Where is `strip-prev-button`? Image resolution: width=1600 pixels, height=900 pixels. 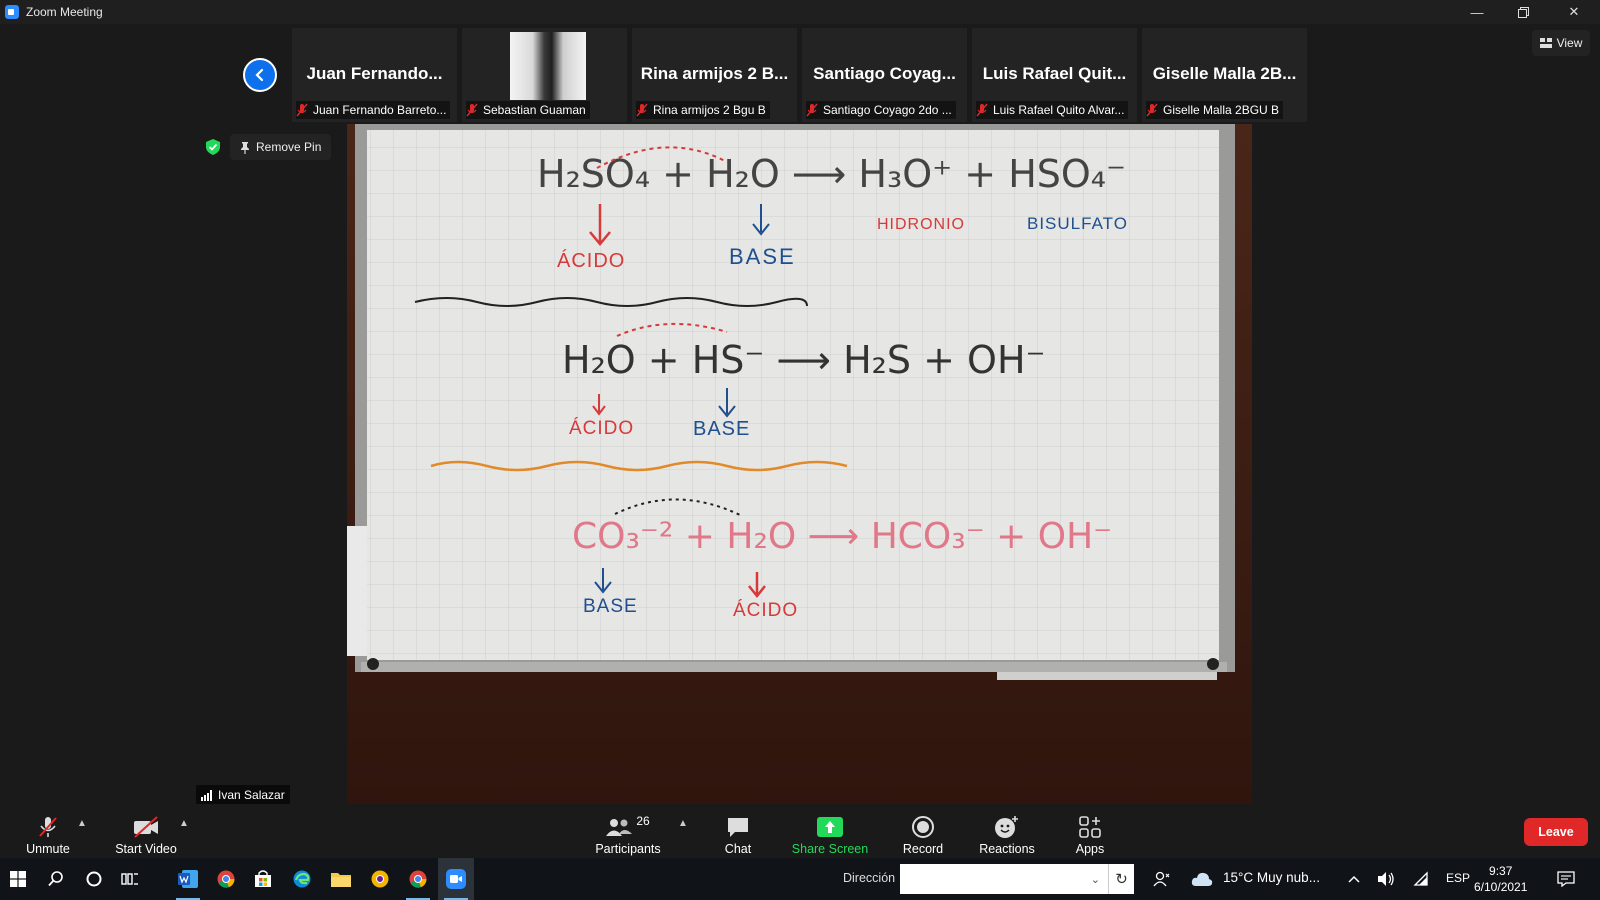
strip-prev-button is located at coordinates (260, 75).